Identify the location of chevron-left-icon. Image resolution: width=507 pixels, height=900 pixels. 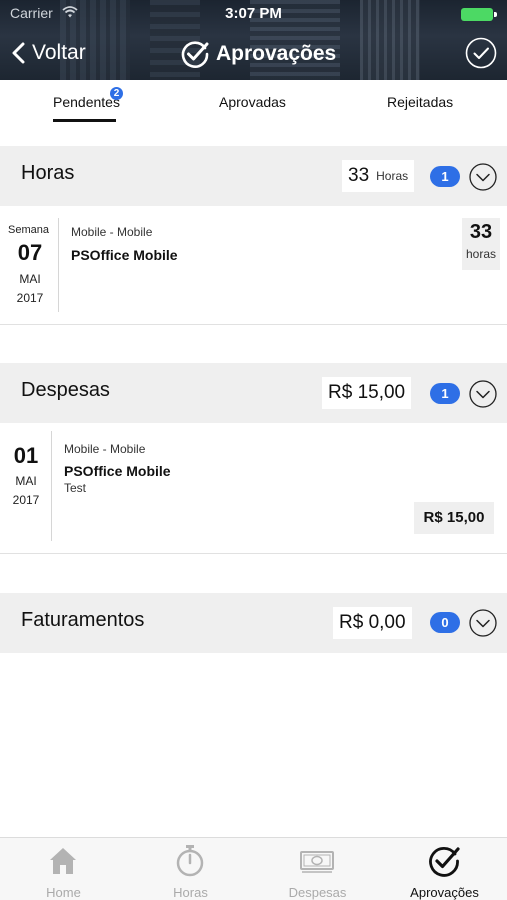
(18, 53).